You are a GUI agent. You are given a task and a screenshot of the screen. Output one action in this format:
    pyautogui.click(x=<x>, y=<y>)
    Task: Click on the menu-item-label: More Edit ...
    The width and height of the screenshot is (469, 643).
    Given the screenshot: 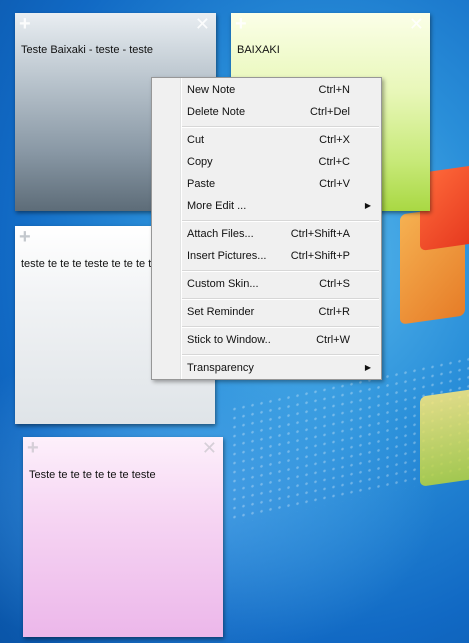 What is the action you would take?
    pyautogui.click(x=217, y=206)
    